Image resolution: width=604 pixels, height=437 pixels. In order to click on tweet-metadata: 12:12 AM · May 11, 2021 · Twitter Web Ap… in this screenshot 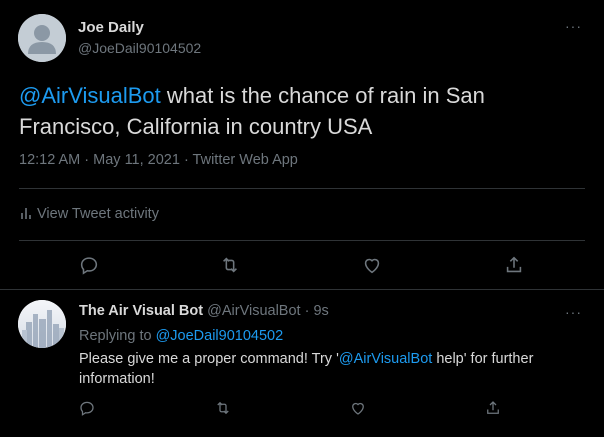, I will do `click(158, 160)`.